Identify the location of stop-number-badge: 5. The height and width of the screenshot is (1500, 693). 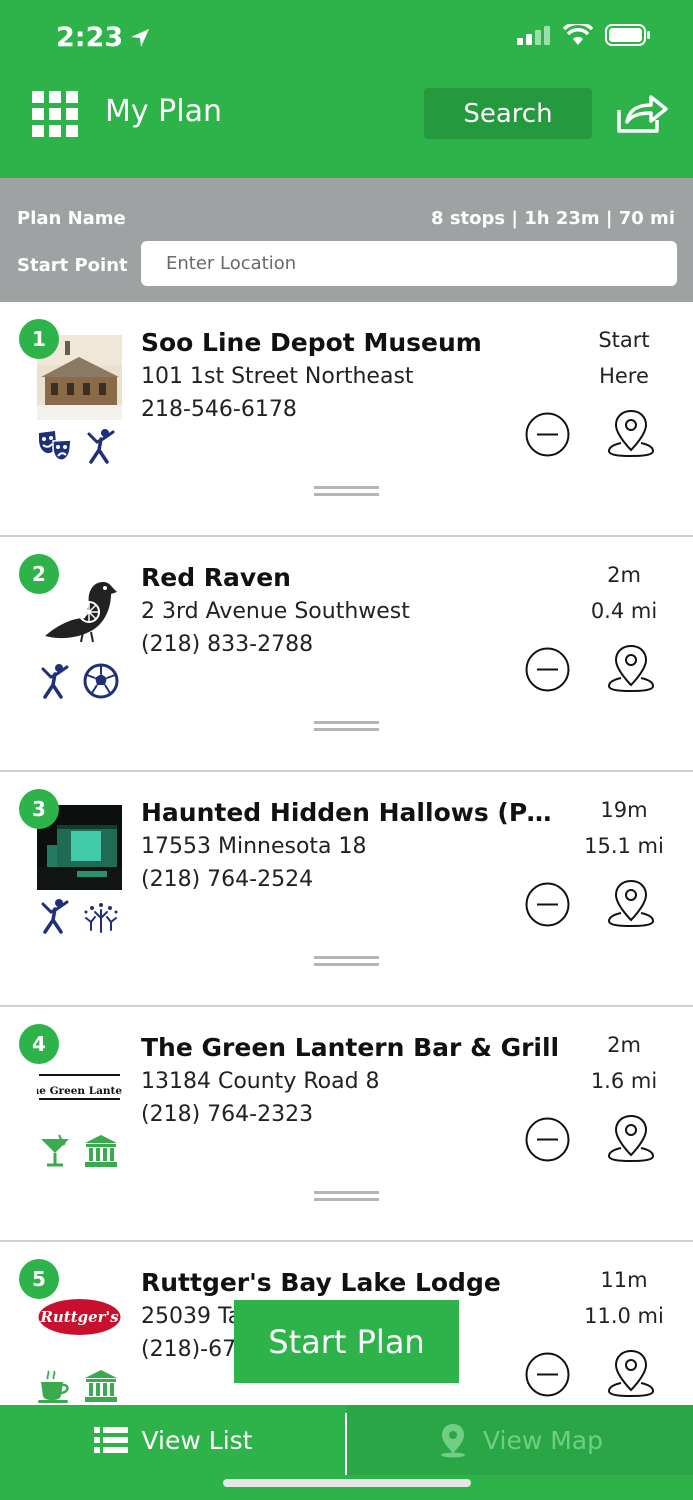
(39, 1279).